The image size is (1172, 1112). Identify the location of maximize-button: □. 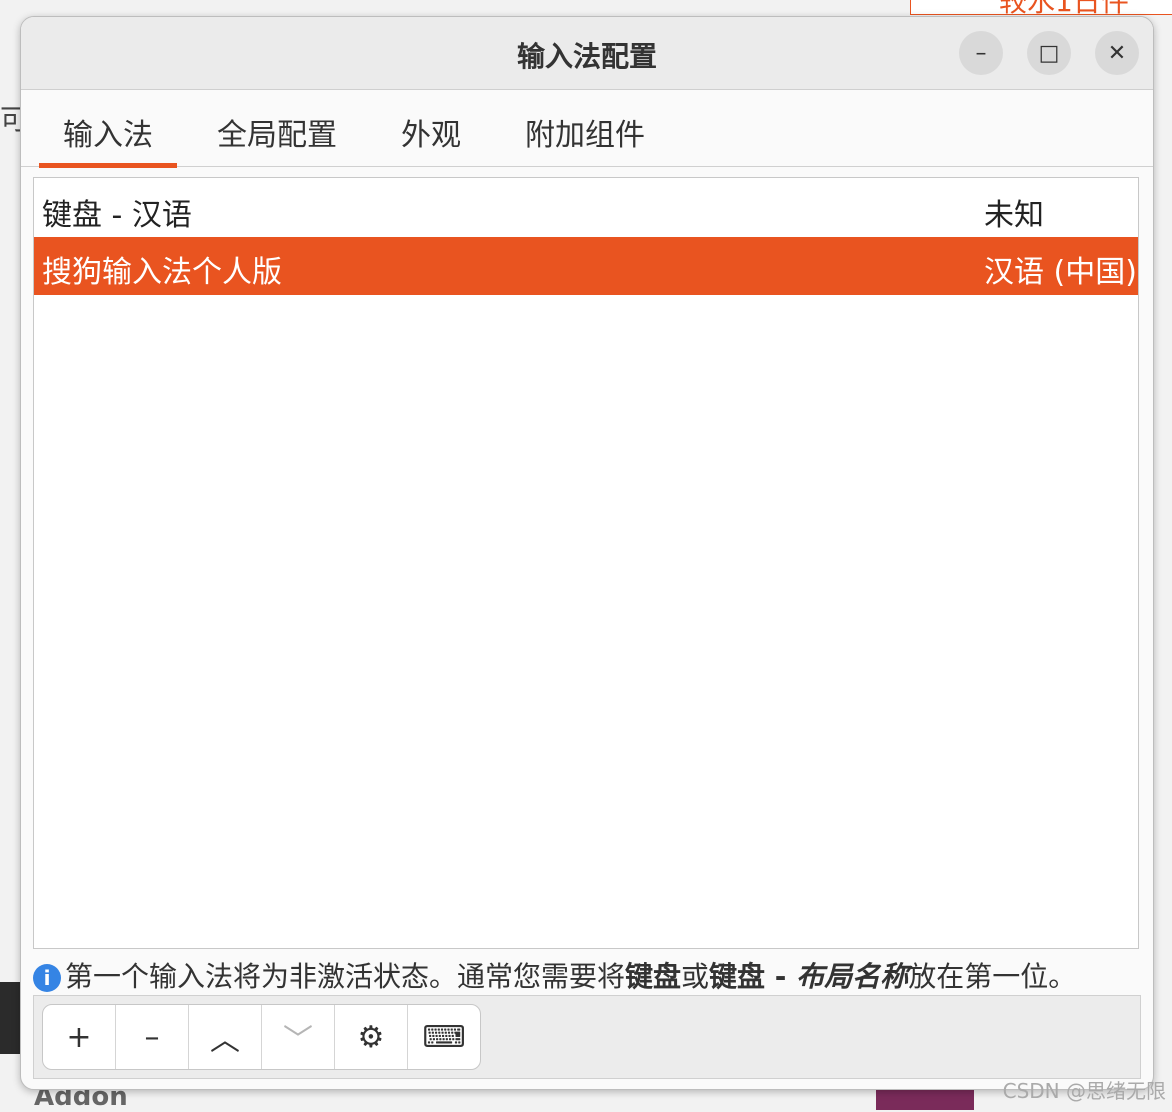
(1049, 53).